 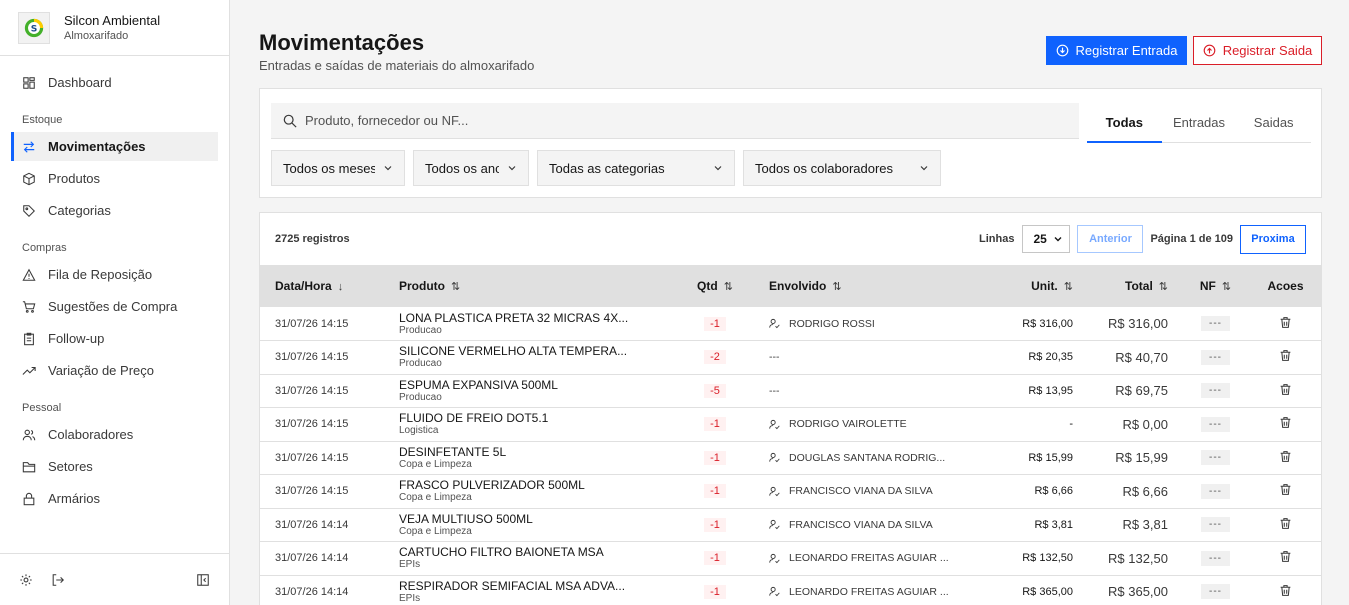 What do you see at coordinates (1124, 123) in the screenshot?
I see `tab-todas: Todas` at bounding box center [1124, 123].